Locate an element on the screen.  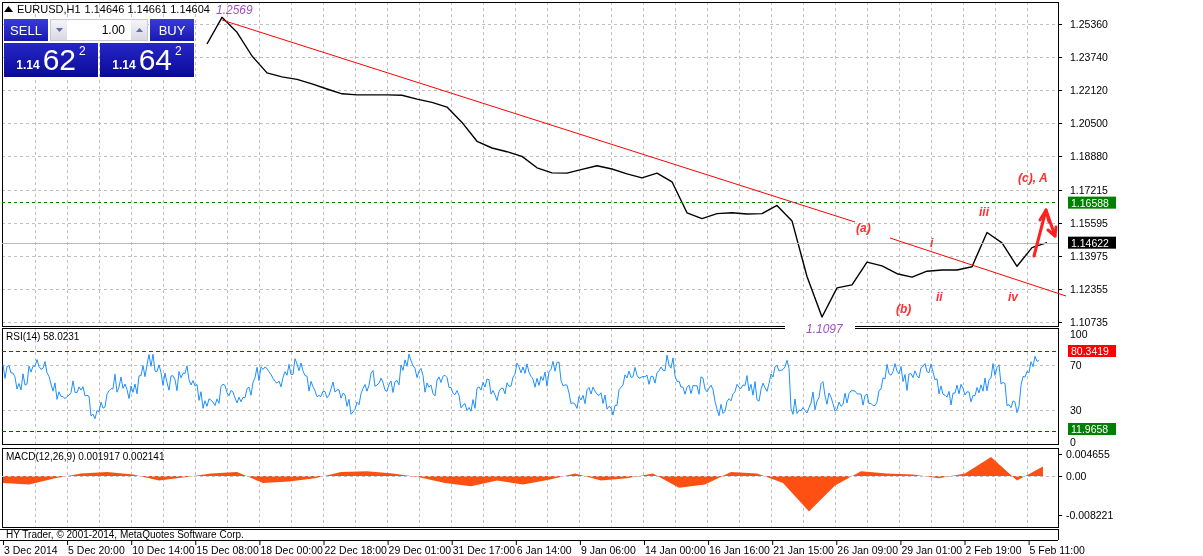
rsi-axis-label: 0 is located at coordinates (1073, 442).